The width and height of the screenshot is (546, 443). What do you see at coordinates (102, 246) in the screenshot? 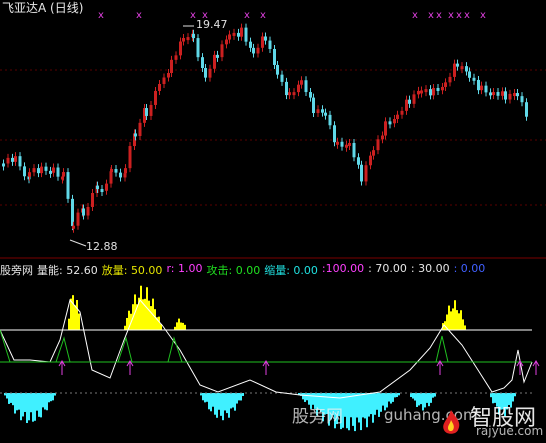
I see `low-price-label: 12.88` at bounding box center [102, 246].